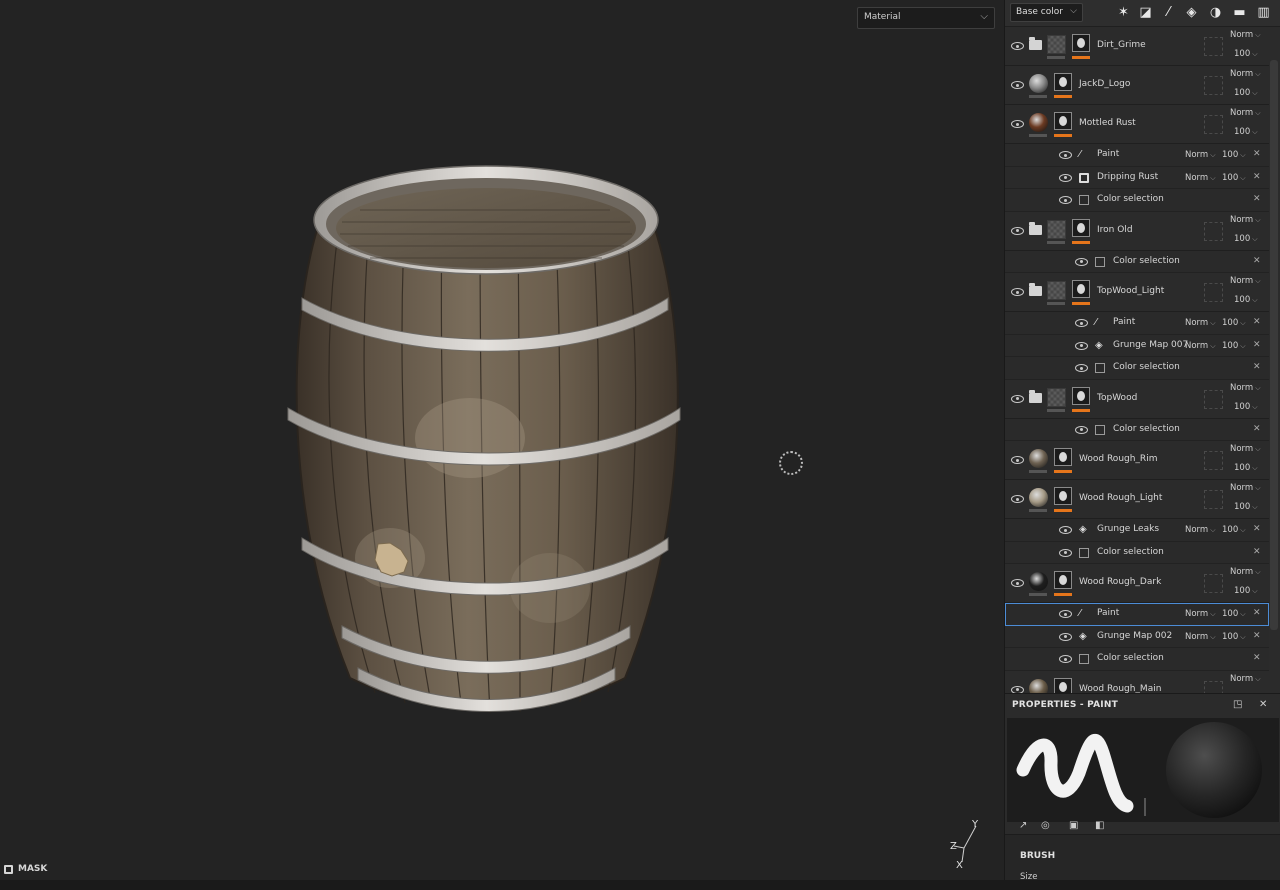 The height and width of the screenshot is (890, 1280). Describe the element at coordinates (1123, 12) in the screenshot. I see `magic-wand-icon: ✶` at that location.